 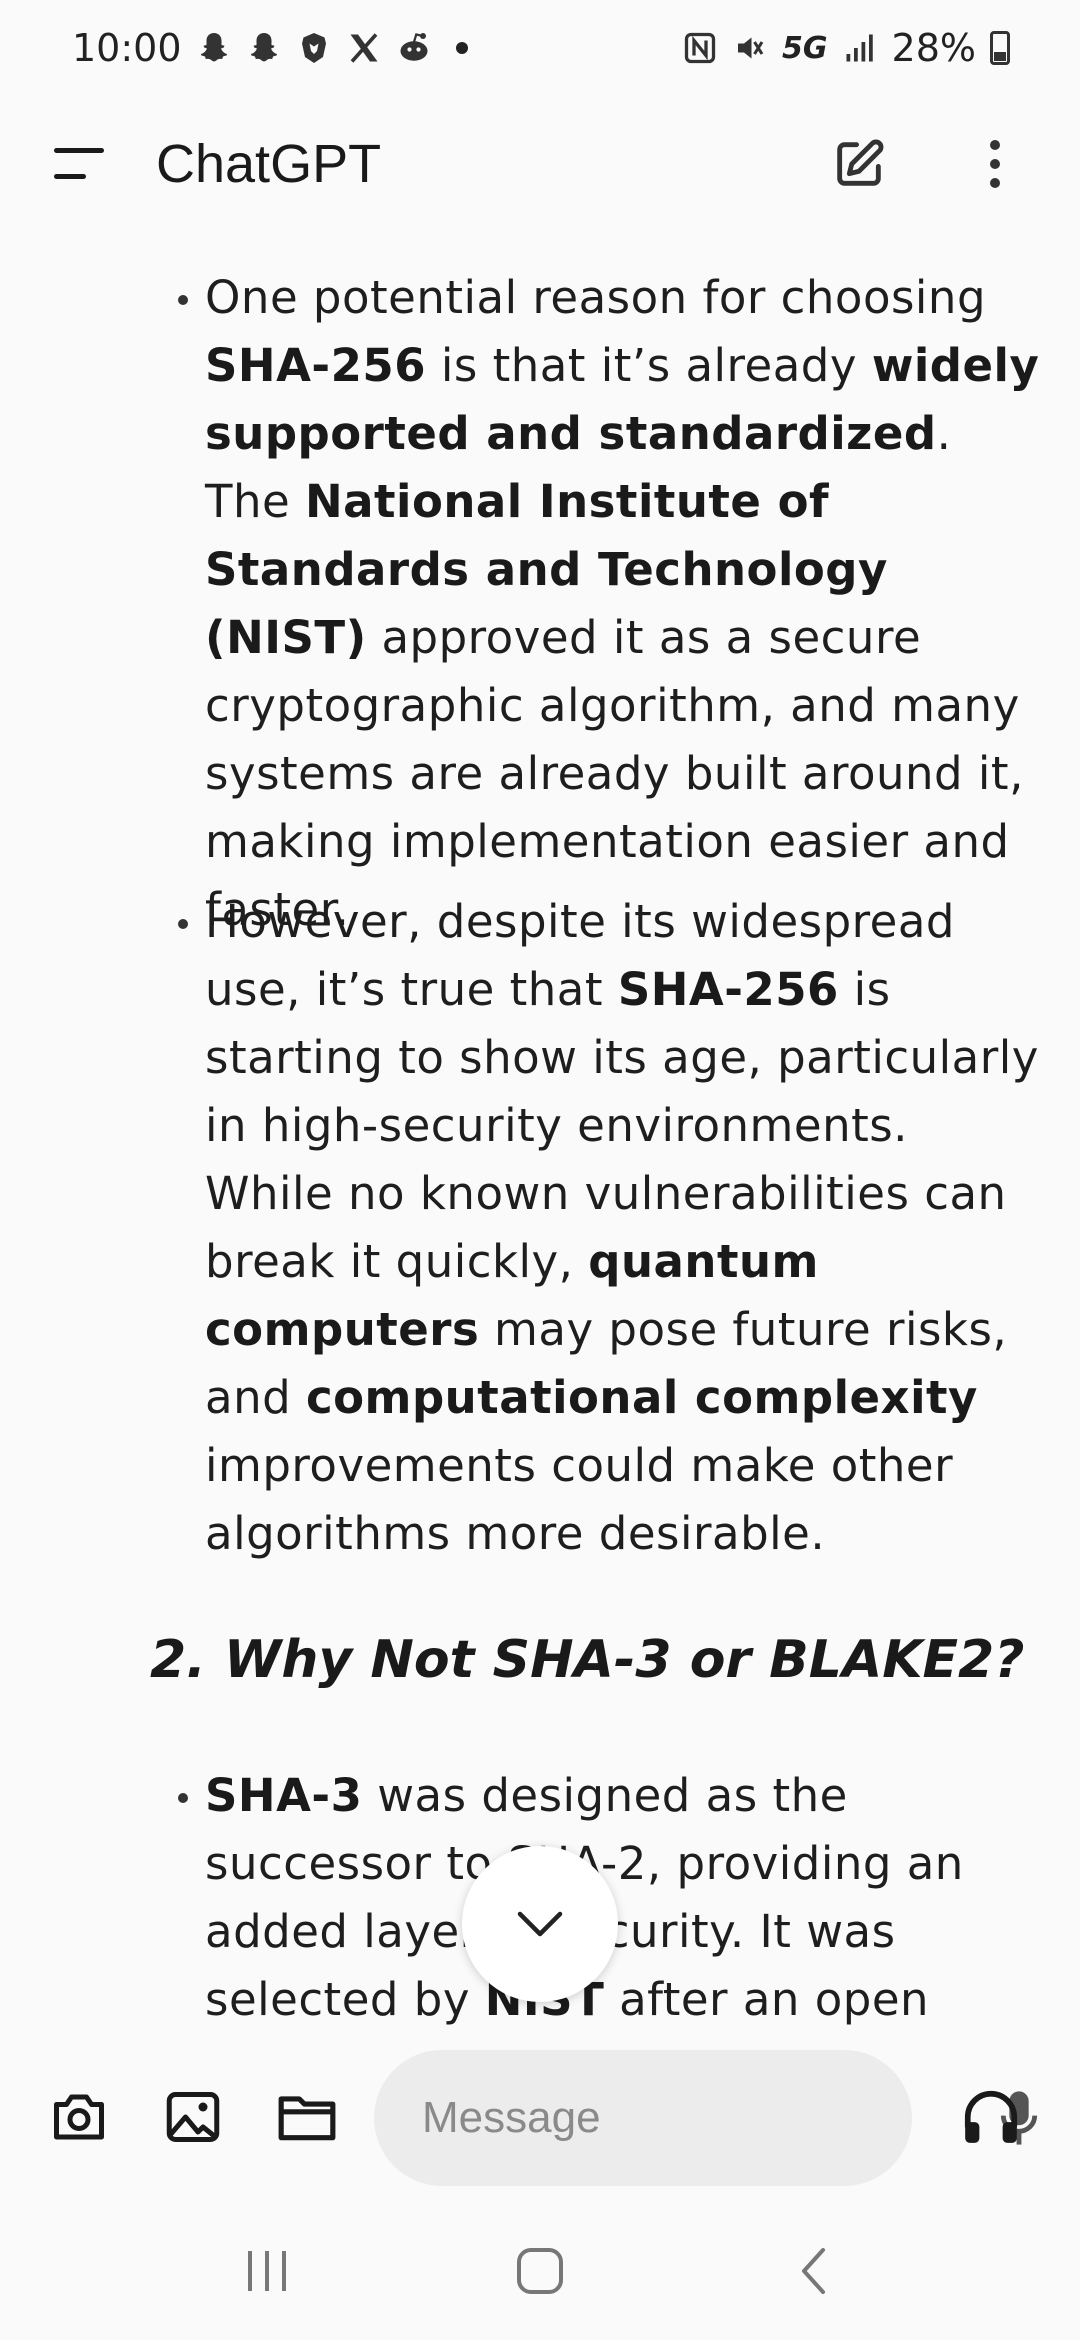 I want to click on status-bar: 10:00 5G 28%, so click(x=540, y=48).